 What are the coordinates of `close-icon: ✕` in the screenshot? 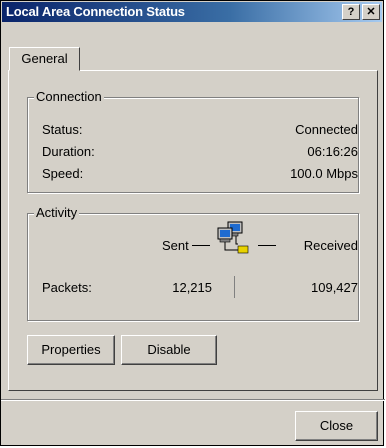 It's located at (371, 12).